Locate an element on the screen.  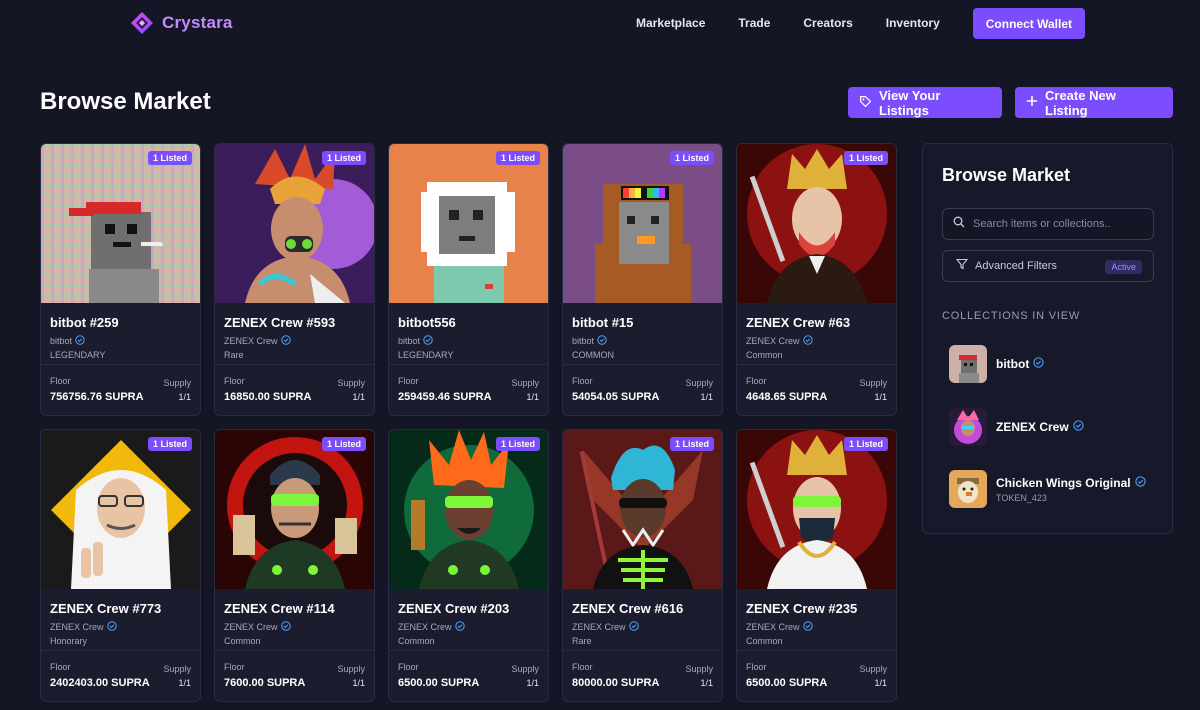
nav-creators: Creators is located at coordinates (827, 23).